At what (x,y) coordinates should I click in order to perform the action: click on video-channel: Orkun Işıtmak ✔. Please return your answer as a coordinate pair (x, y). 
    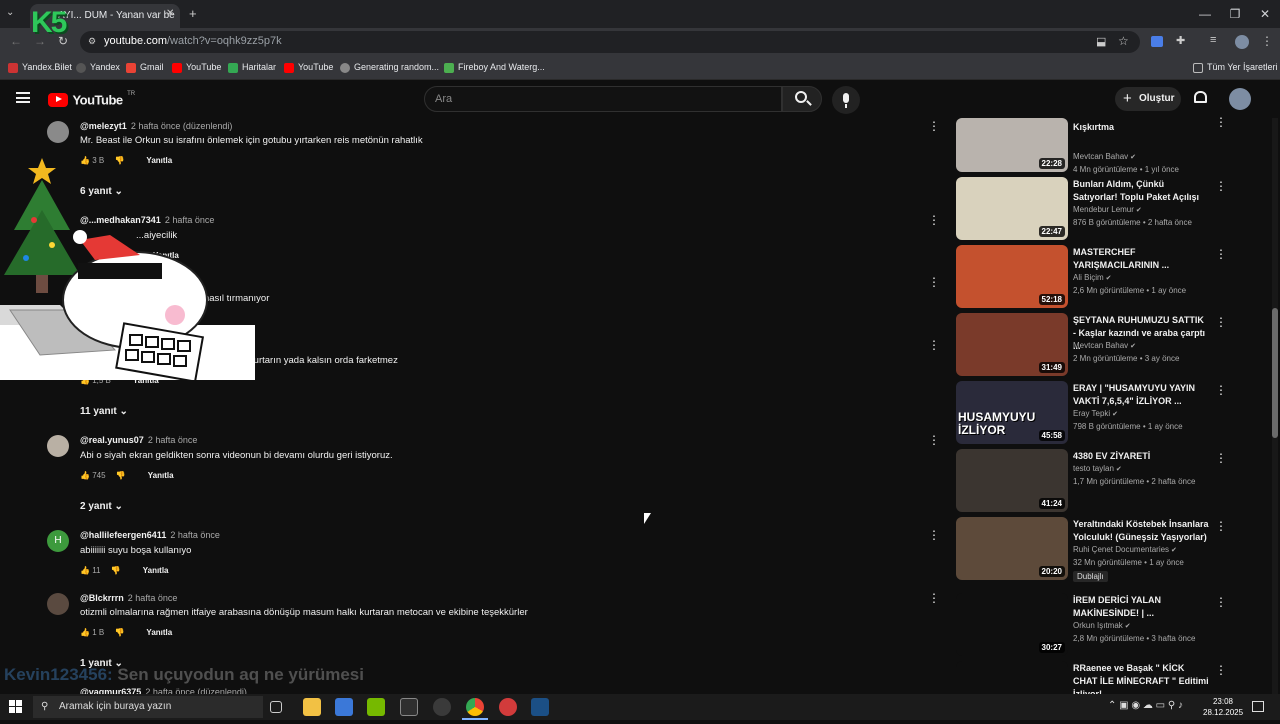
    Looking at the image, I should click on (1102, 625).